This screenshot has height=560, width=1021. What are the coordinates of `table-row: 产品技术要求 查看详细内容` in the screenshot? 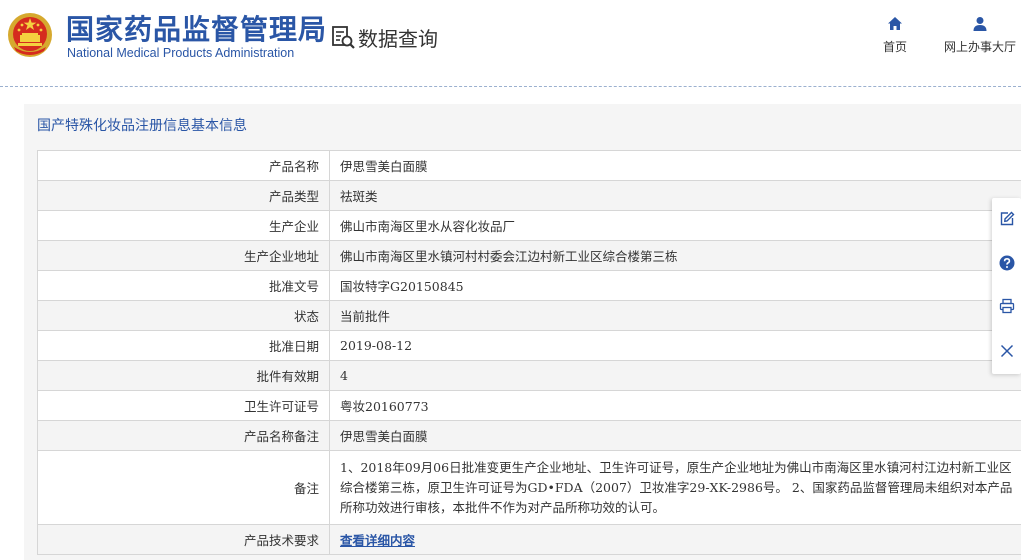 It's located at (529, 539).